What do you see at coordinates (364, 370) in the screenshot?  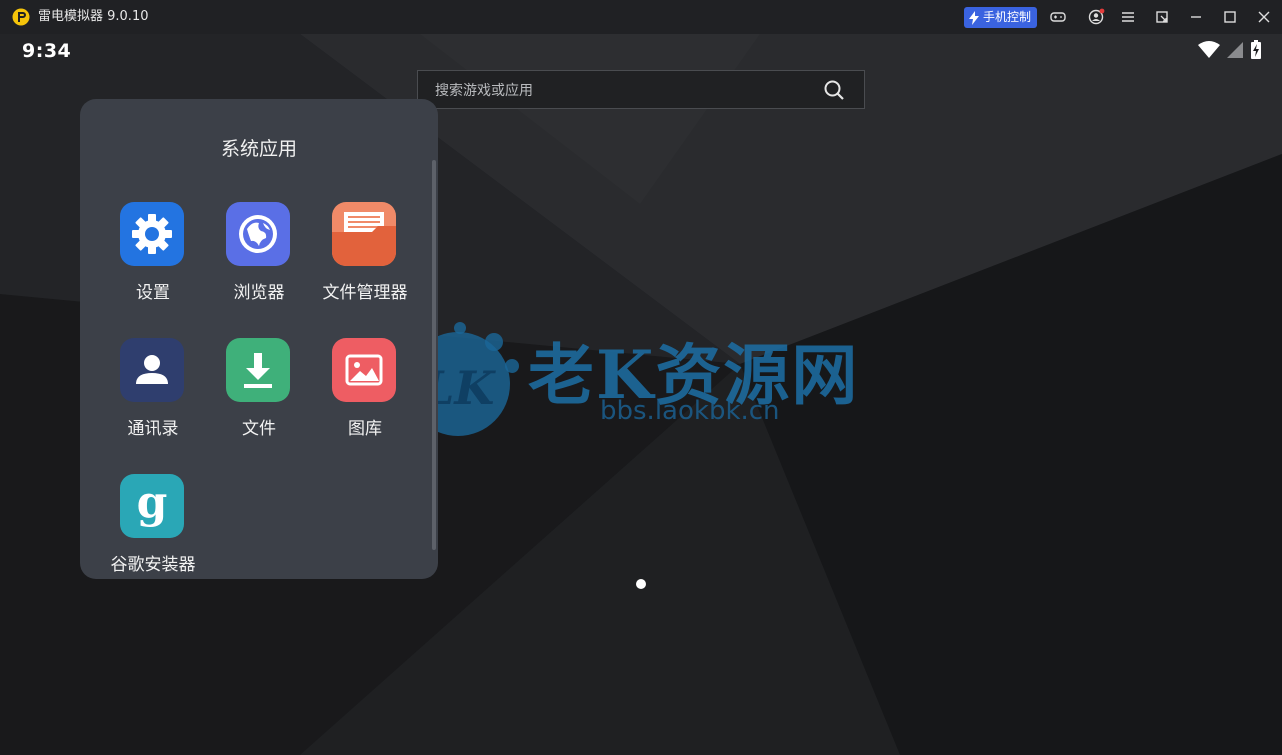 I see `image-icon` at bounding box center [364, 370].